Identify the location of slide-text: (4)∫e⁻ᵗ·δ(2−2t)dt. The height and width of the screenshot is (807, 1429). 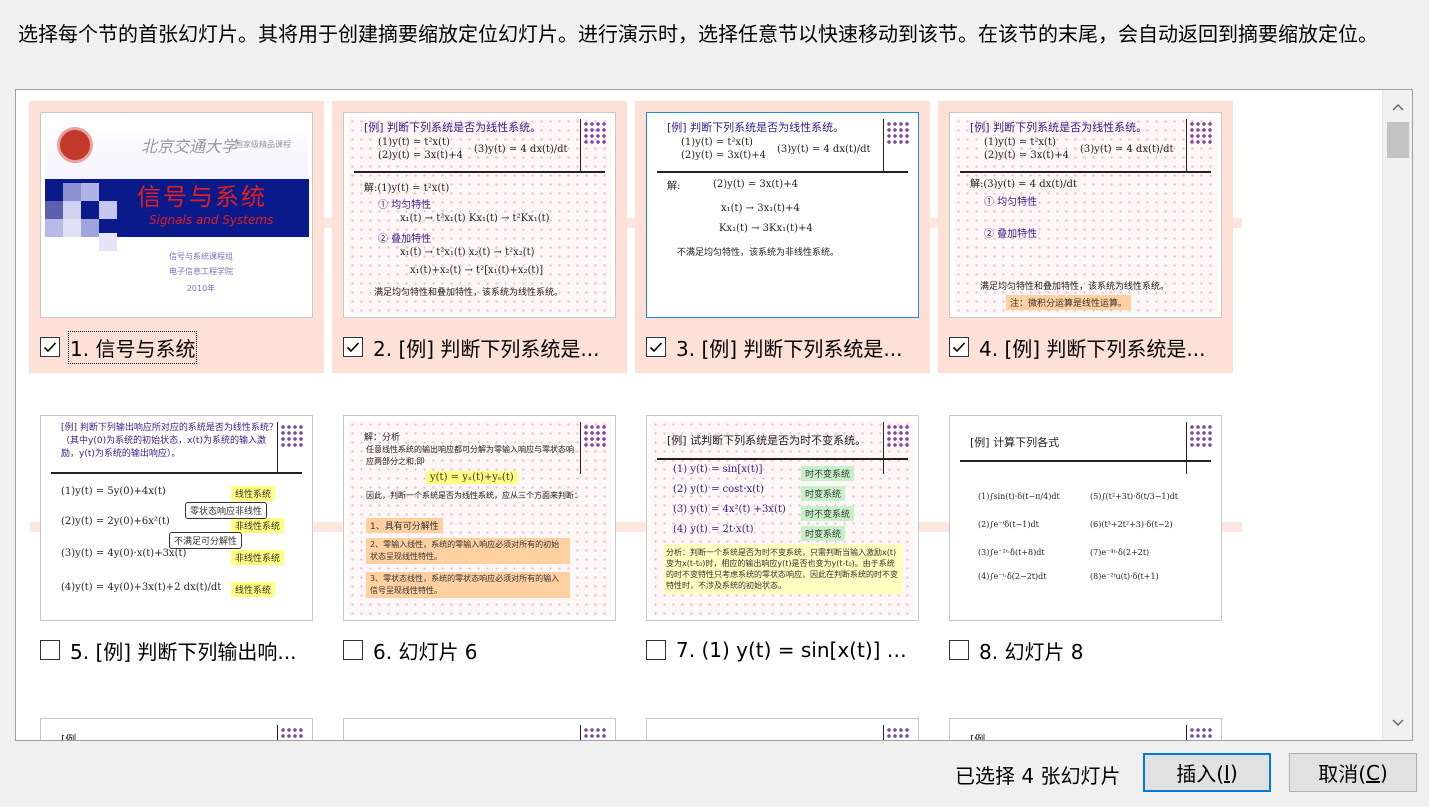
(1012, 576).